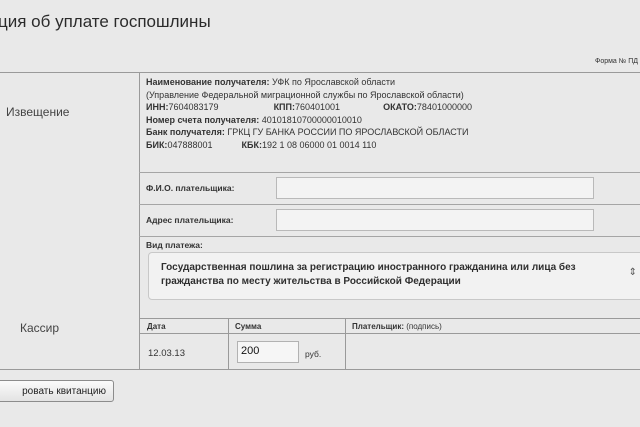 The width and height of the screenshot is (640, 427). Describe the element at coordinates (248, 326) in the screenshot. I see `sum-label: Сумма` at that location.